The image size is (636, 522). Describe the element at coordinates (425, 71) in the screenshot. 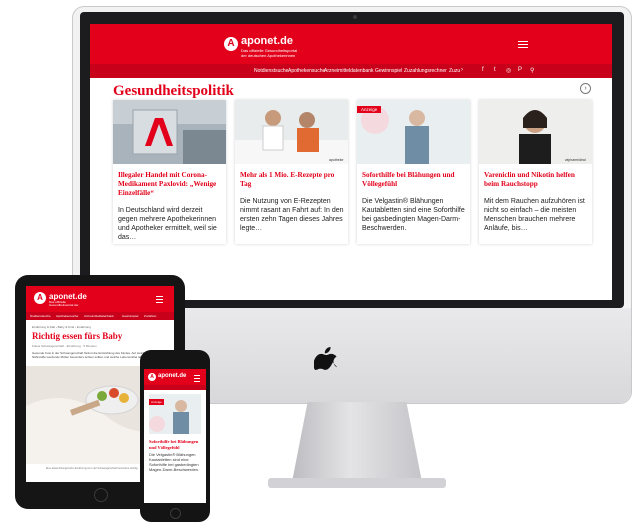

I see `nav-item-zuzahlungsrechner: Zuzahlungsrechner` at that location.